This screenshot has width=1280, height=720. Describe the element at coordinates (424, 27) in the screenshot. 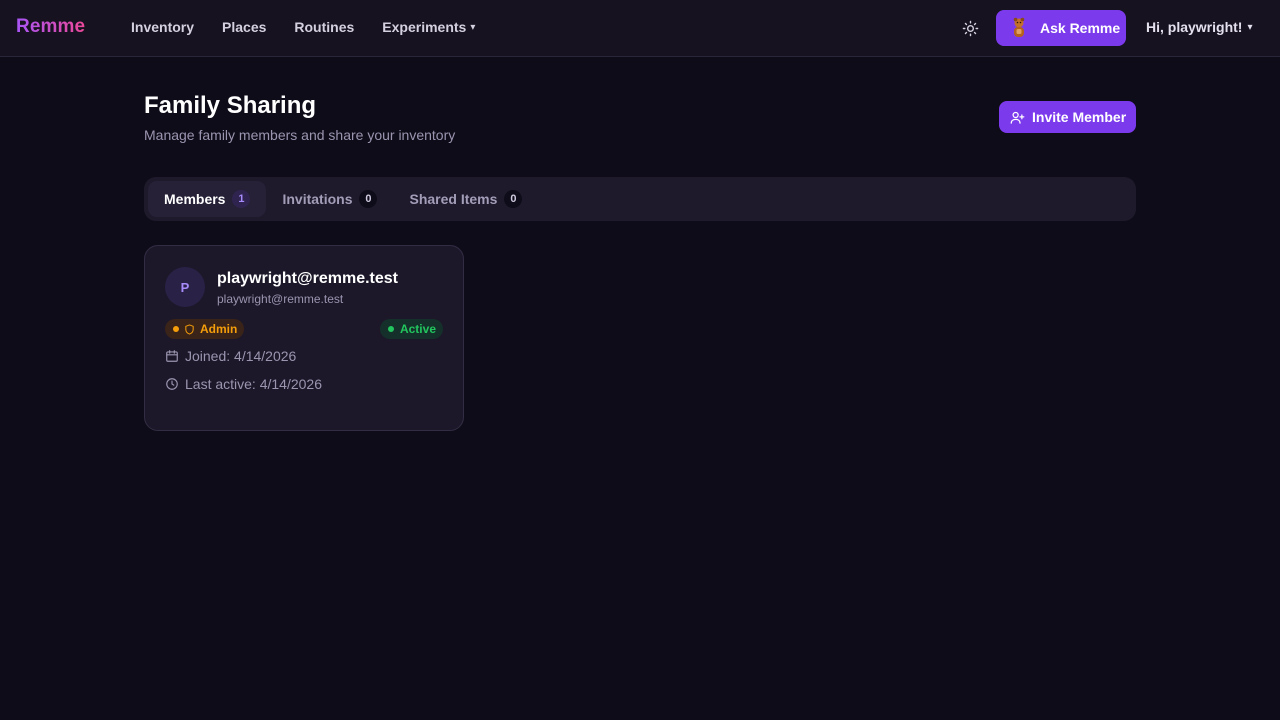

I see `nav-link-label: Experiments` at that location.